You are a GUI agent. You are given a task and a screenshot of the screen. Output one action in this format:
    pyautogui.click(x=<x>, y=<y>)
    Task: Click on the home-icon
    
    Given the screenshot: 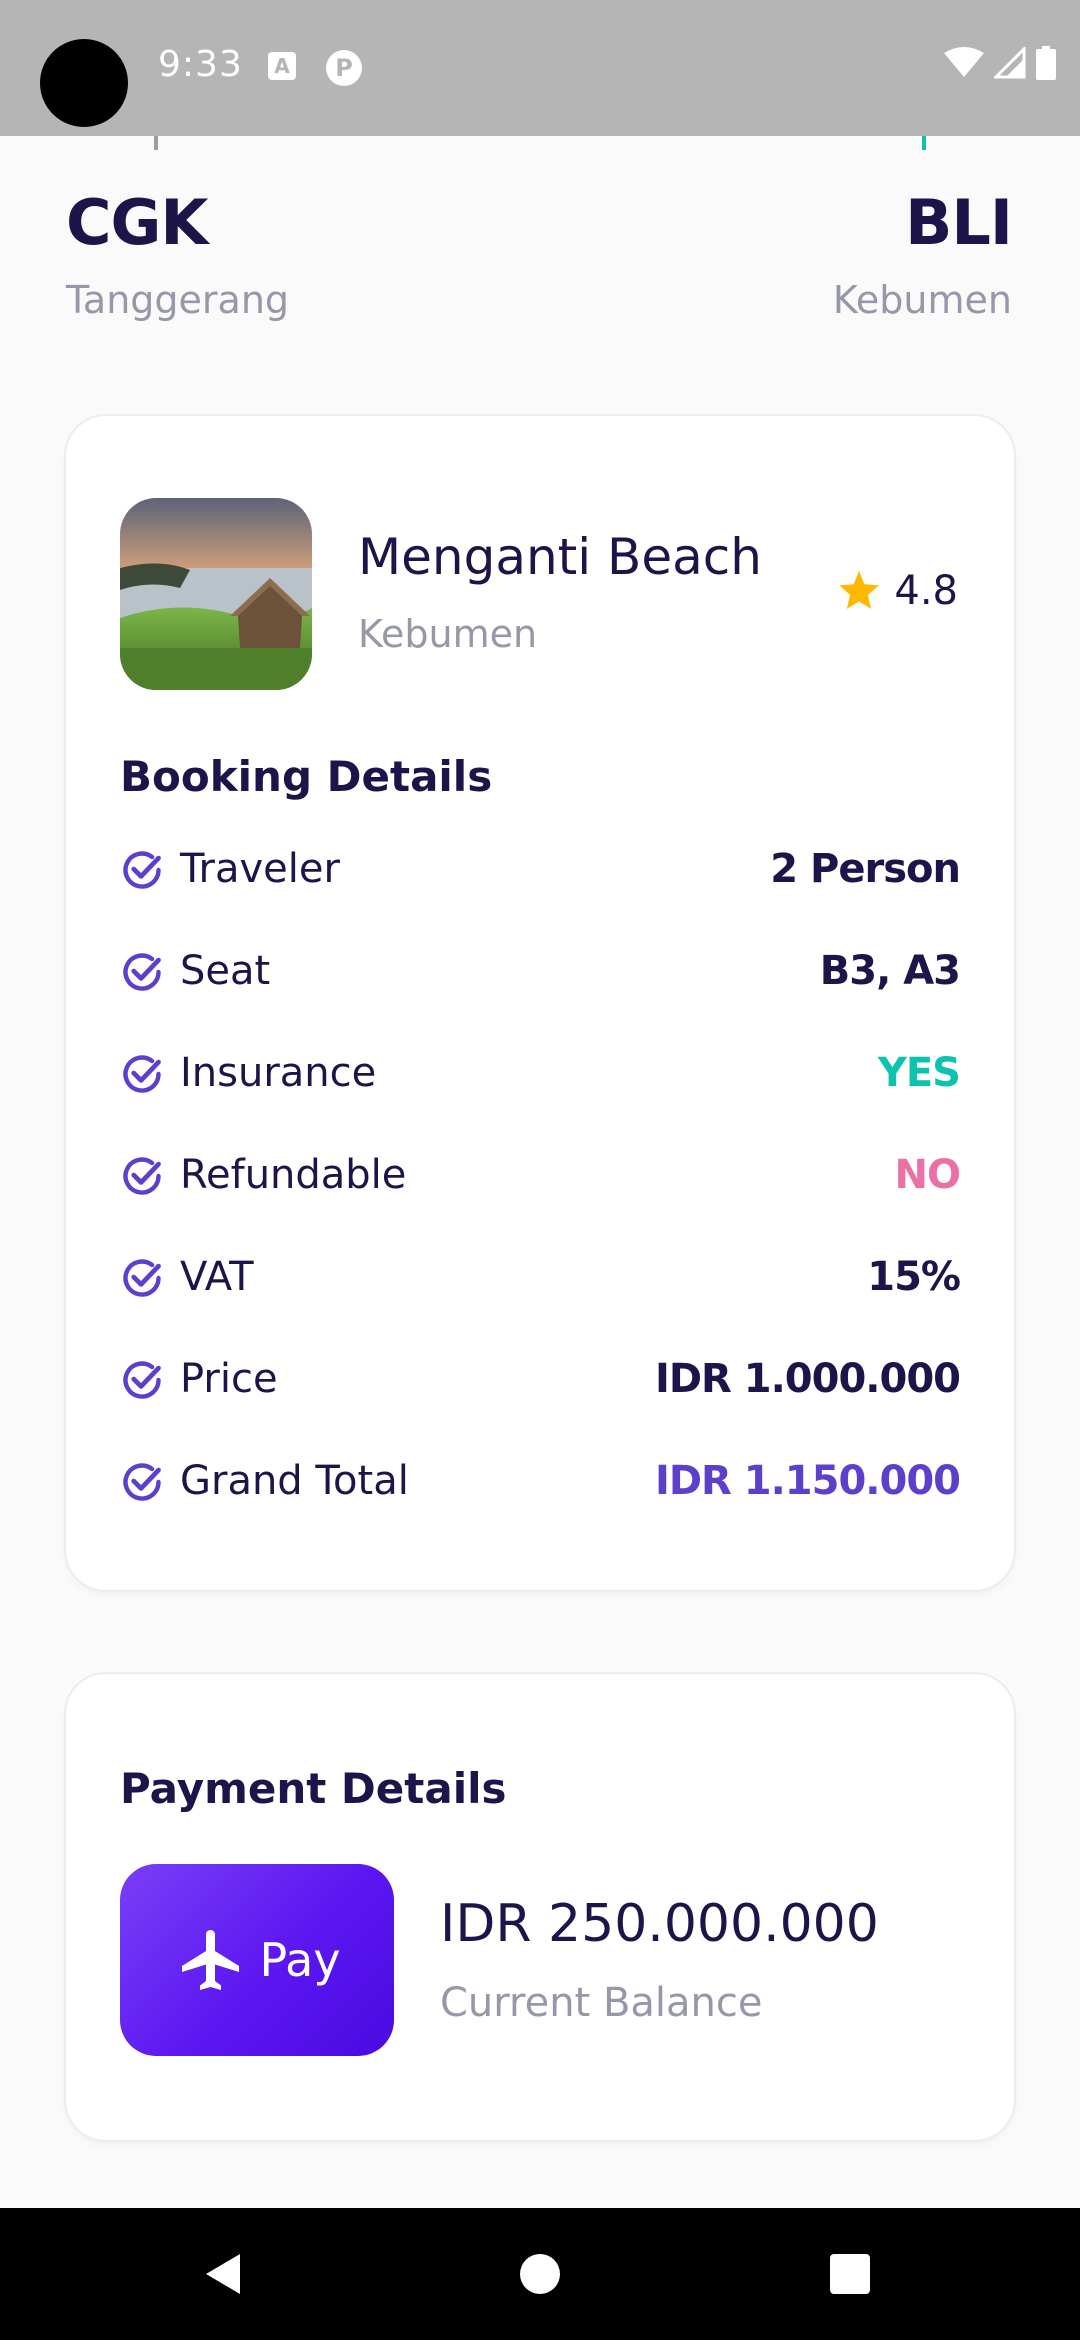 What is the action you would take?
    pyautogui.click(x=540, y=2274)
    